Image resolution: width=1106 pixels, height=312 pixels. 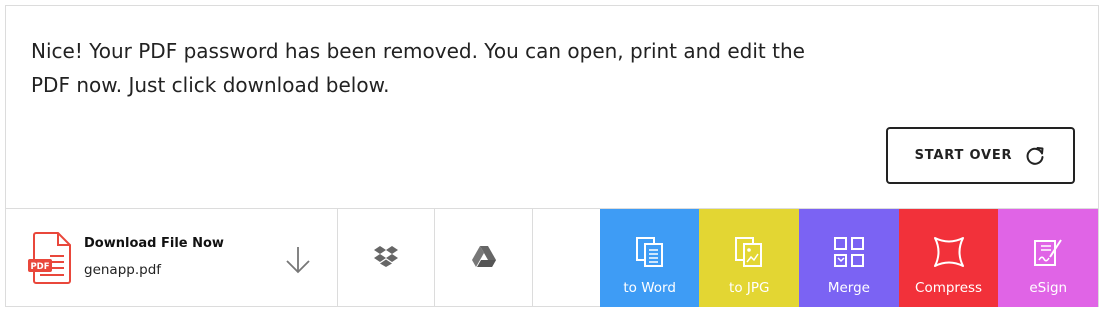 What do you see at coordinates (849, 253) in the screenshot?
I see `merge-icon` at bounding box center [849, 253].